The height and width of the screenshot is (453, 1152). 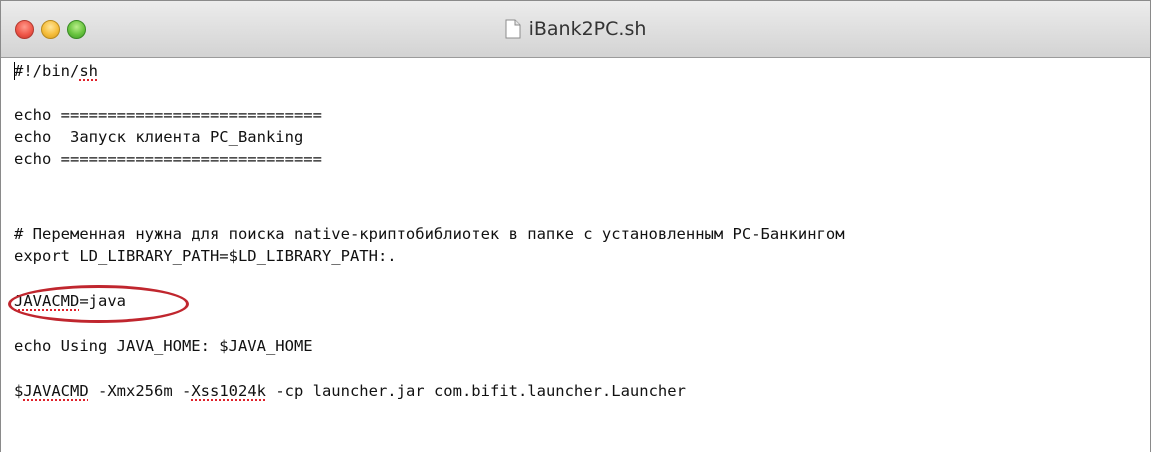 What do you see at coordinates (159, 137) in the screenshot?
I see `code-line-echo-title: echo Запуск клиента PC_Banking` at bounding box center [159, 137].